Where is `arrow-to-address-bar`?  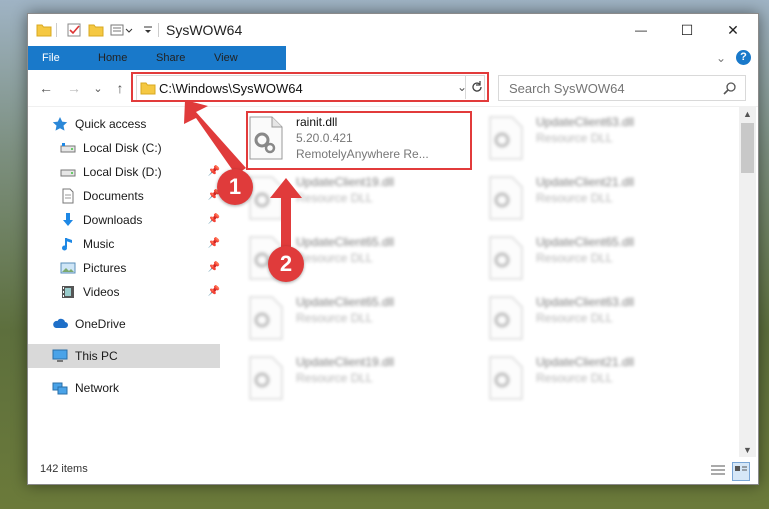
arrow-to-address-bar is located at coordinates (215, 137).